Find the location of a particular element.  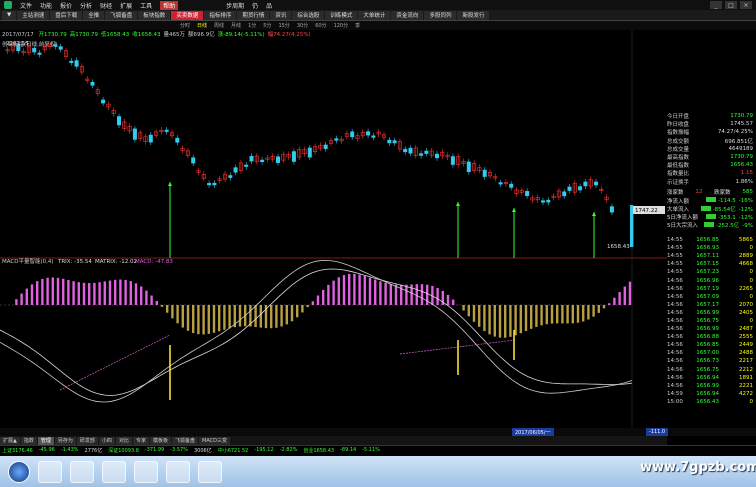

func-tab: 飞狐备盘 is located at coordinates (121, 15).